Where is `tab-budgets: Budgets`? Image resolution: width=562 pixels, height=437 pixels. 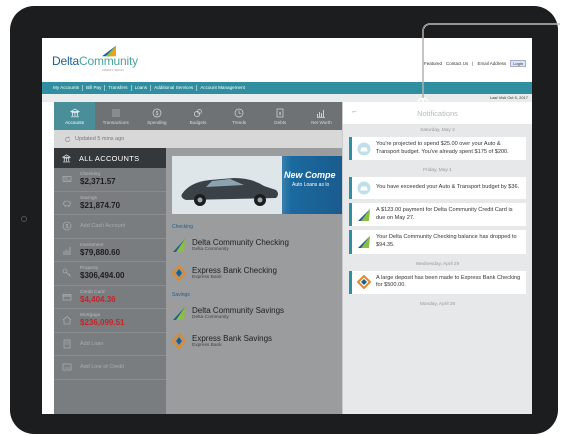
tab-budgets: Budgets is located at coordinates (197, 116).